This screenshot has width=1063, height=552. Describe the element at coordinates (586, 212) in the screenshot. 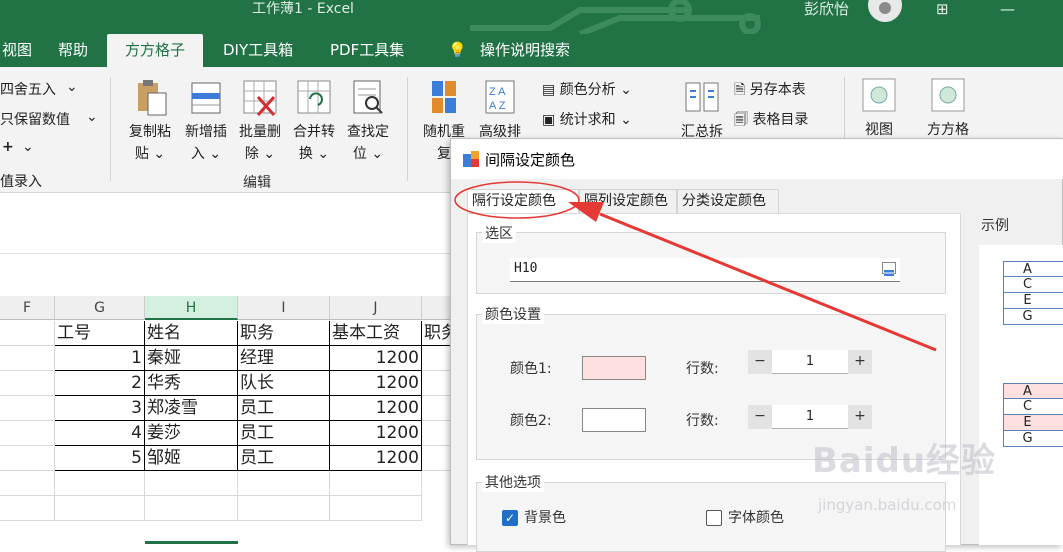

I see `annotation-arrow-head` at that location.